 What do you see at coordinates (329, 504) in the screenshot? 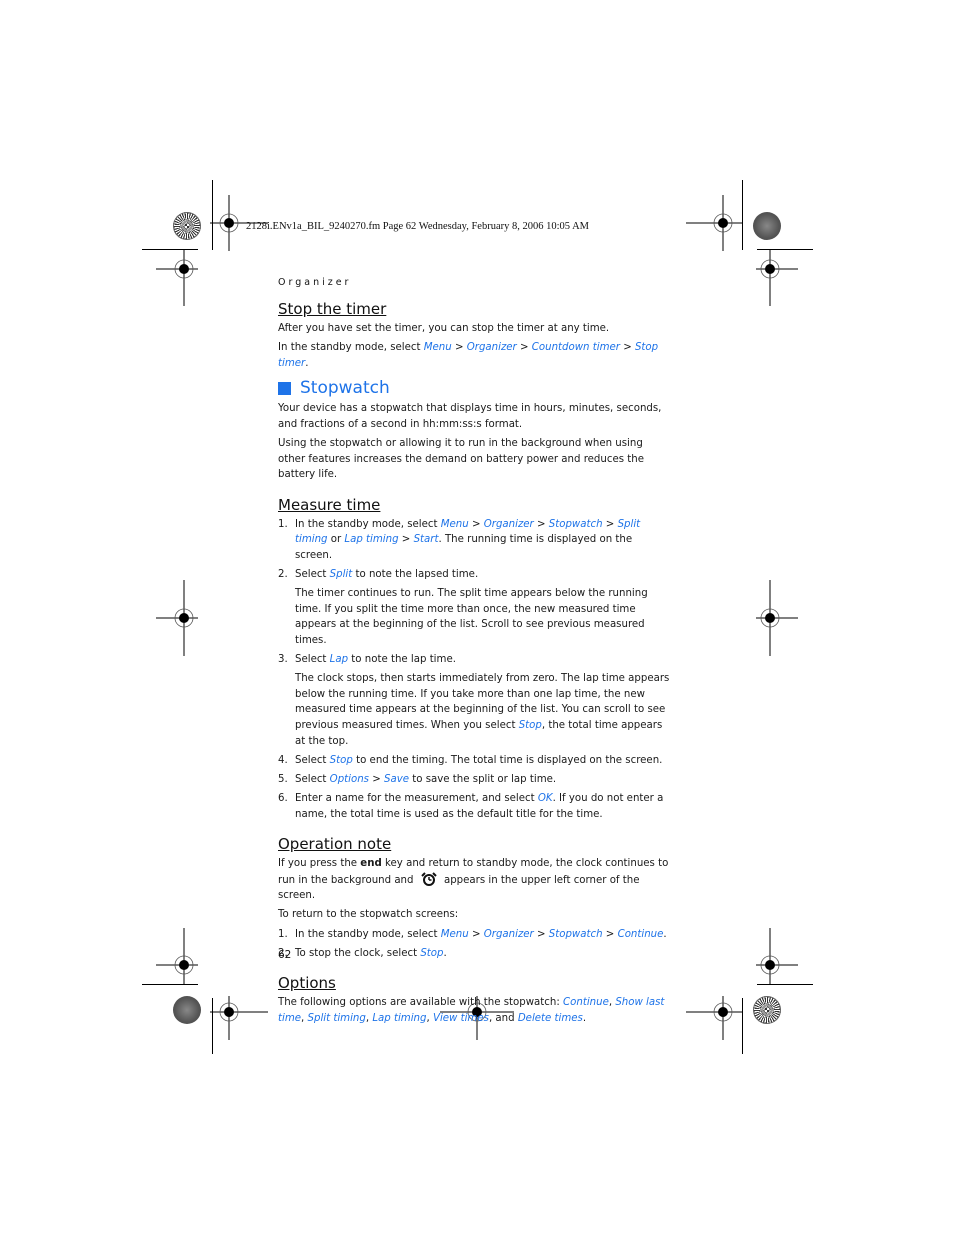
I see `heading-measure-time: Measure time` at bounding box center [329, 504].